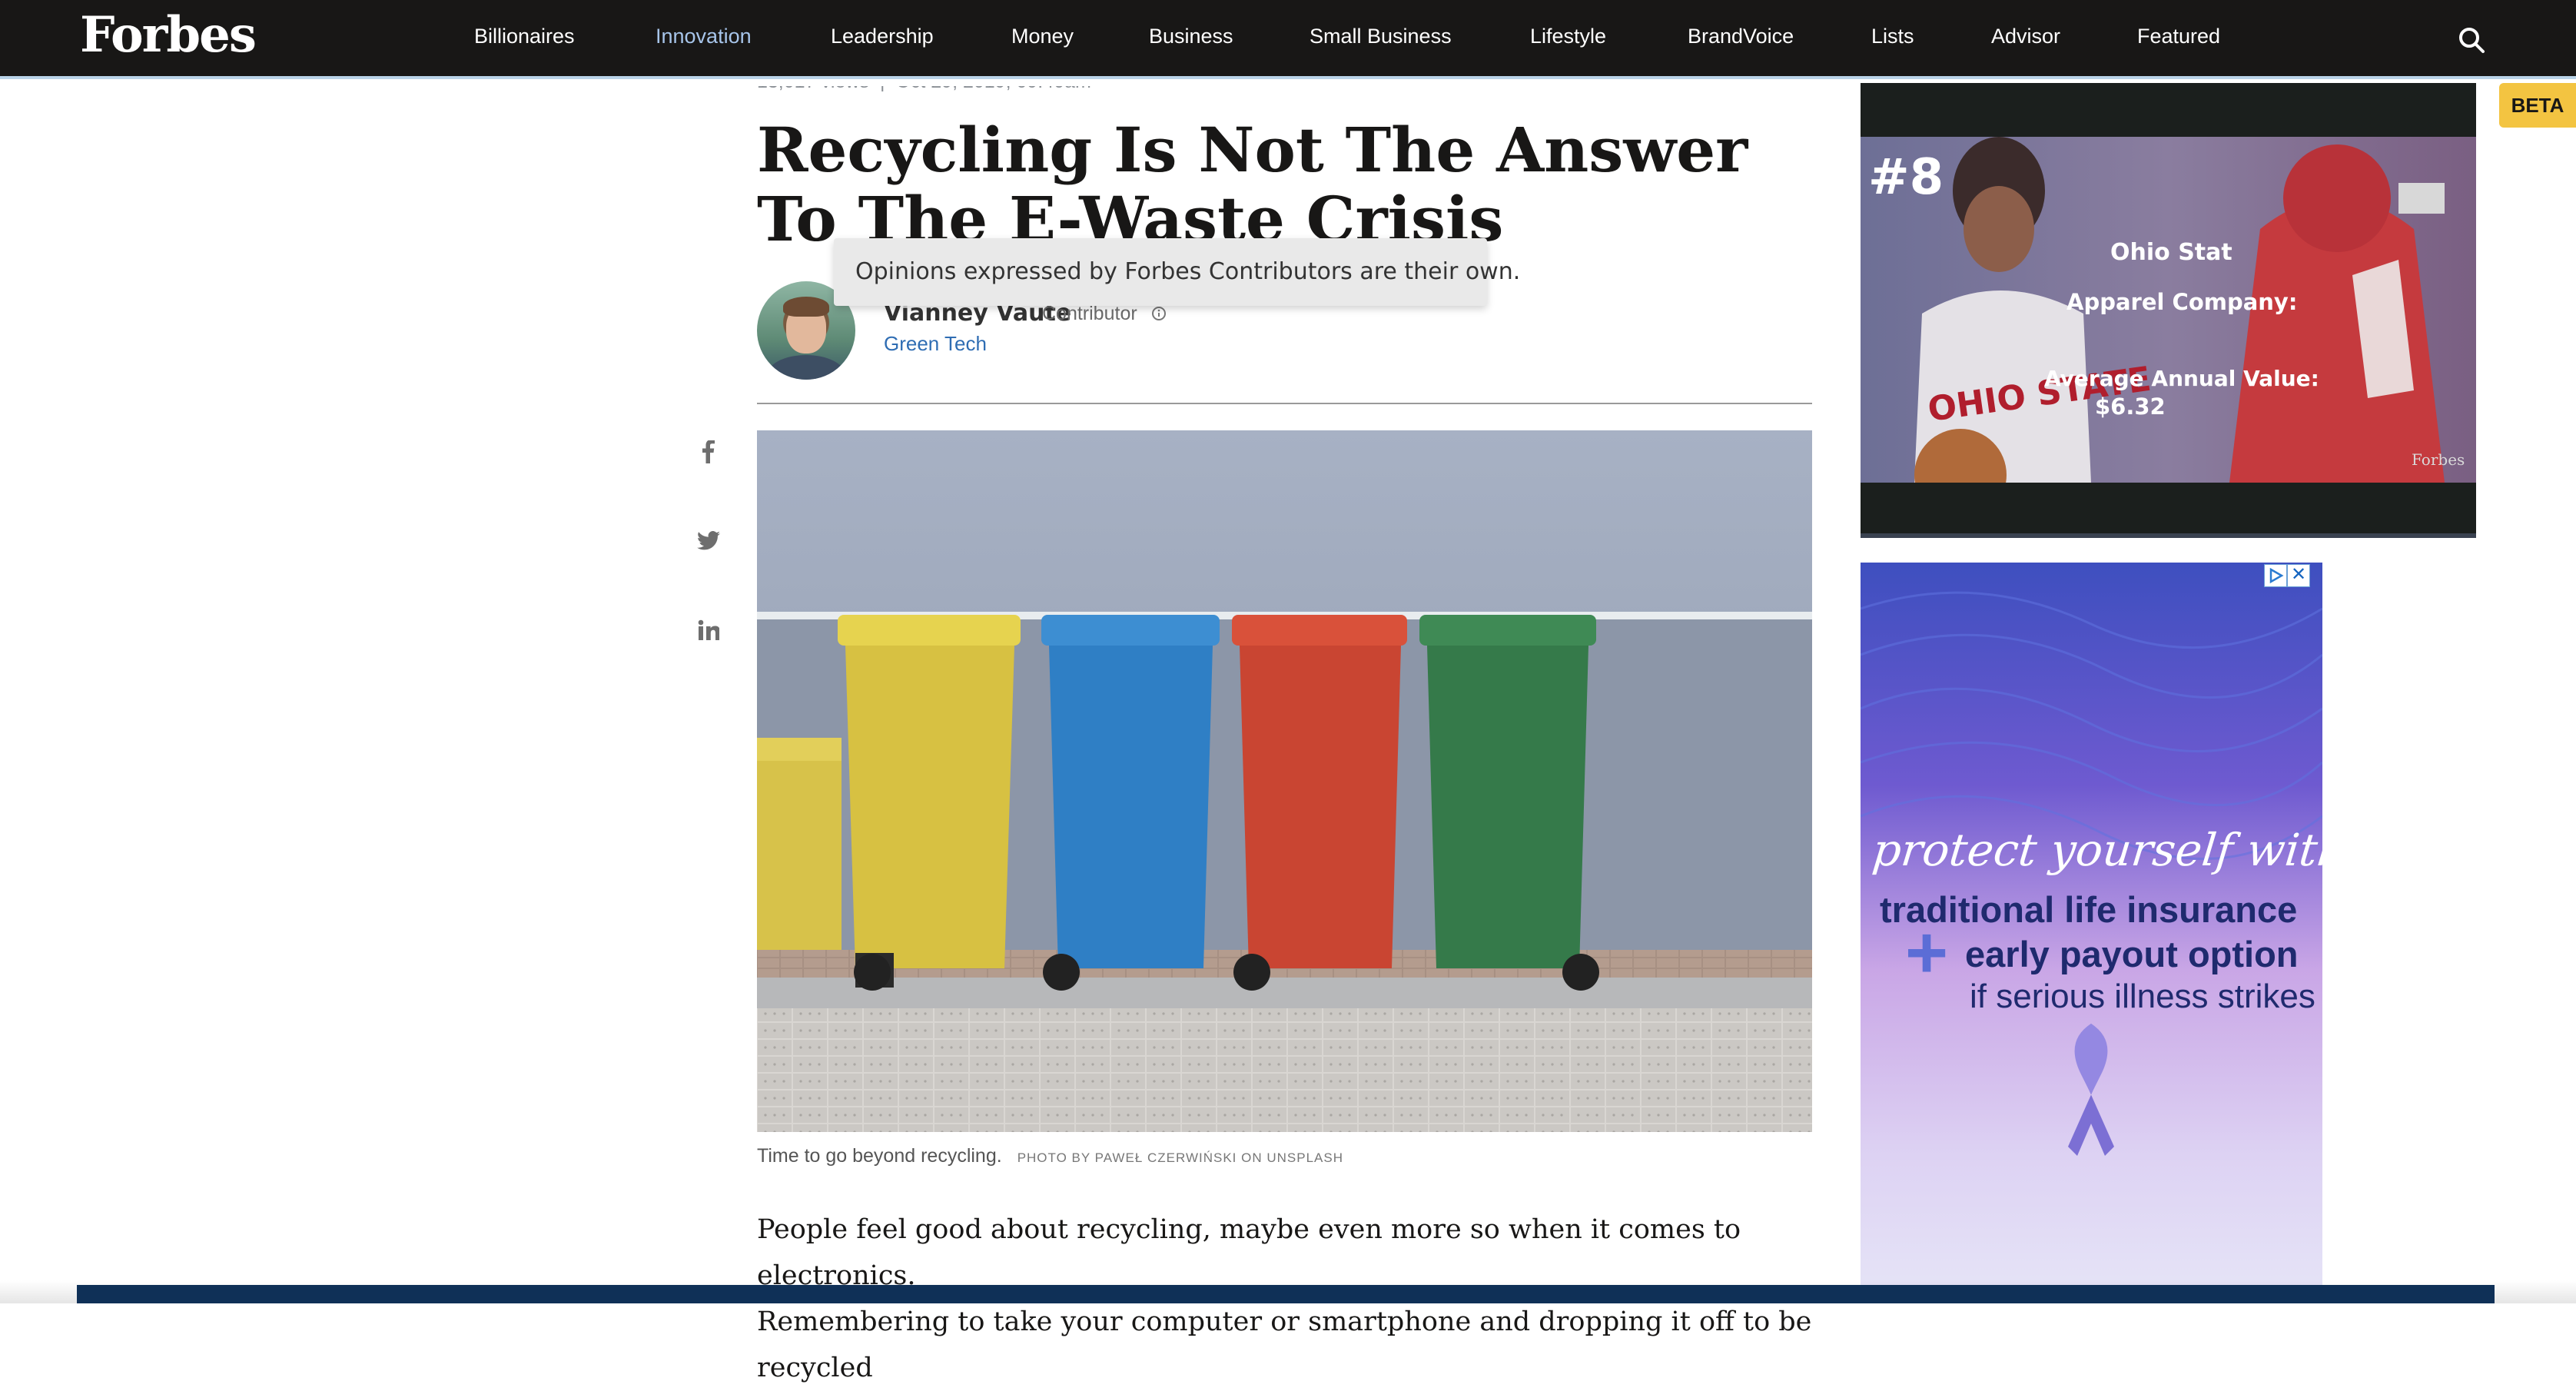 The height and width of the screenshot is (1391, 2576). What do you see at coordinates (1089, 313) in the screenshot?
I see `author-role: Contributor` at bounding box center [1089, 313].